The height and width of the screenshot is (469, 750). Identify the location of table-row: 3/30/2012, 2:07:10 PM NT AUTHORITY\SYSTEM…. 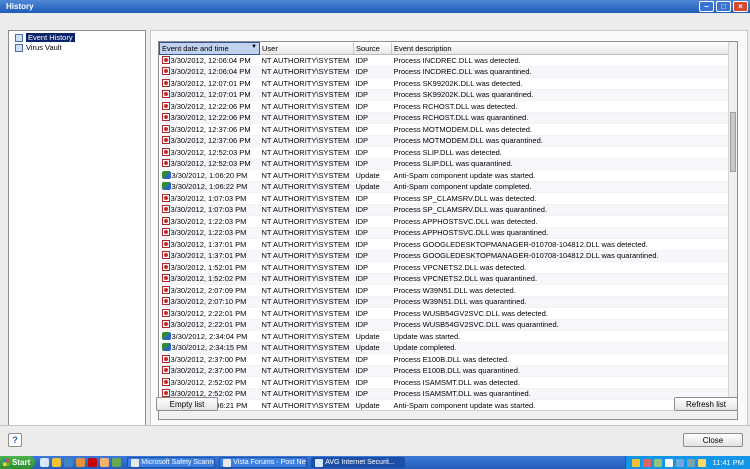
(444, 302).